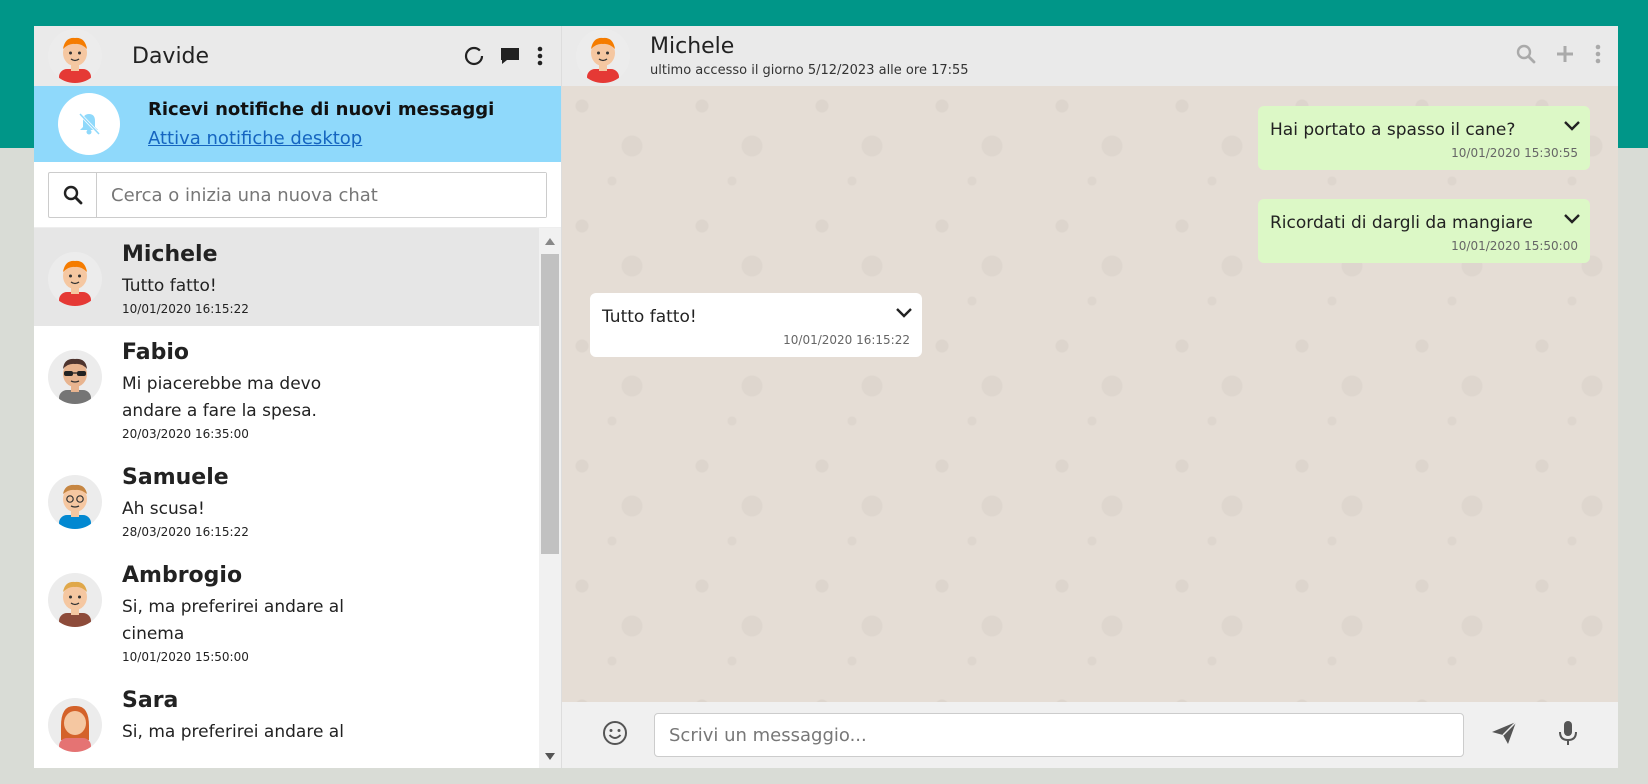  What do you see at coordinates (286, 718) in the screenshot?
I see `contact-item-sara: Sara Si, ma preferirei andare al` at bounding box center [286, 718].